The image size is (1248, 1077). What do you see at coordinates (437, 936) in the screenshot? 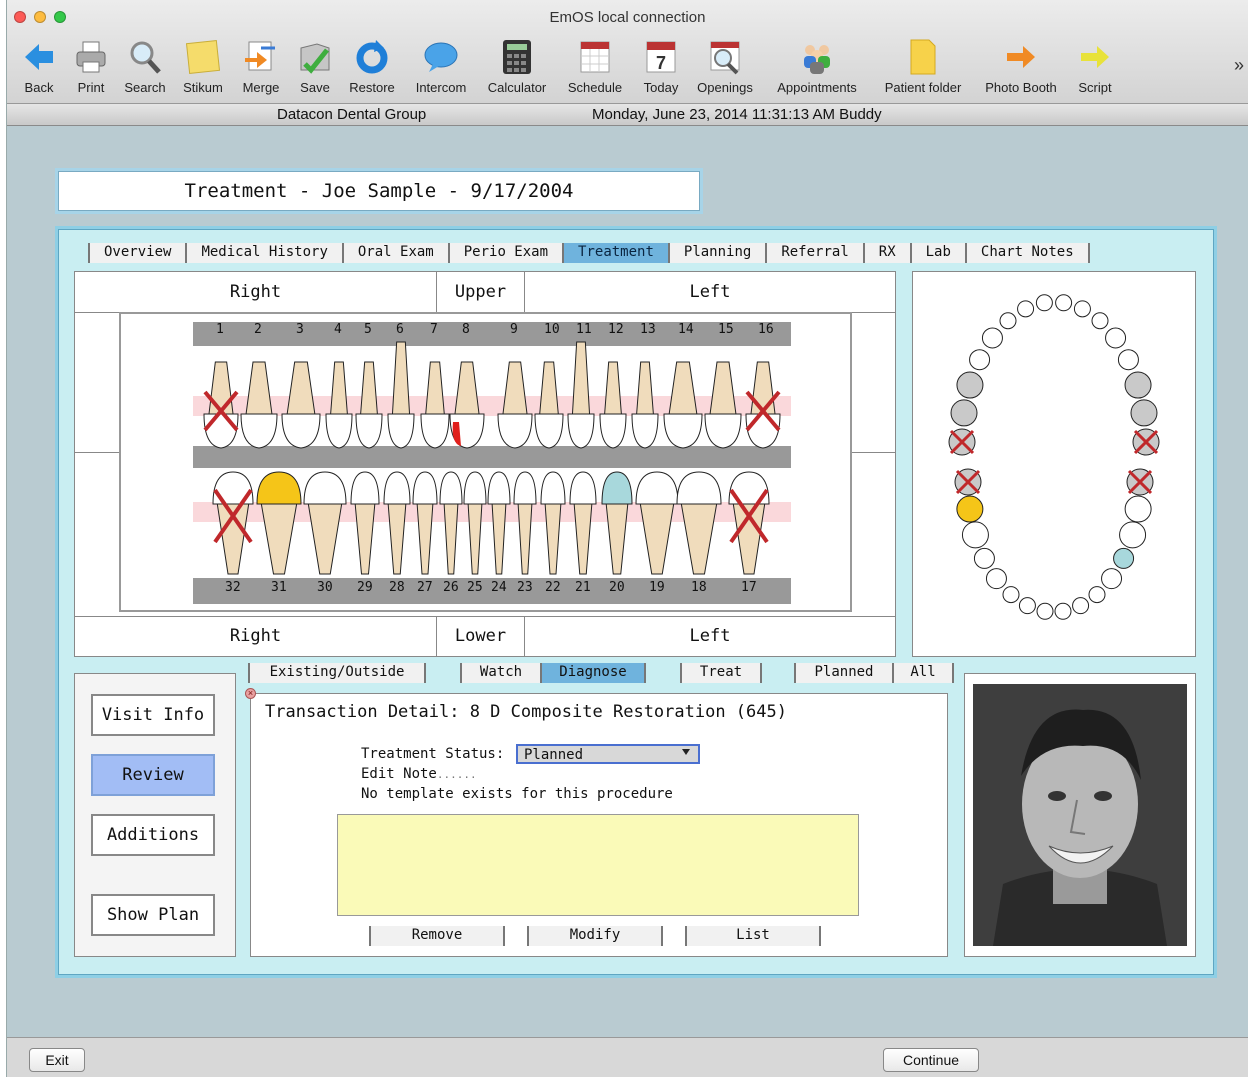
I see `remove-button: Remove` at bounding box center [437, 936].